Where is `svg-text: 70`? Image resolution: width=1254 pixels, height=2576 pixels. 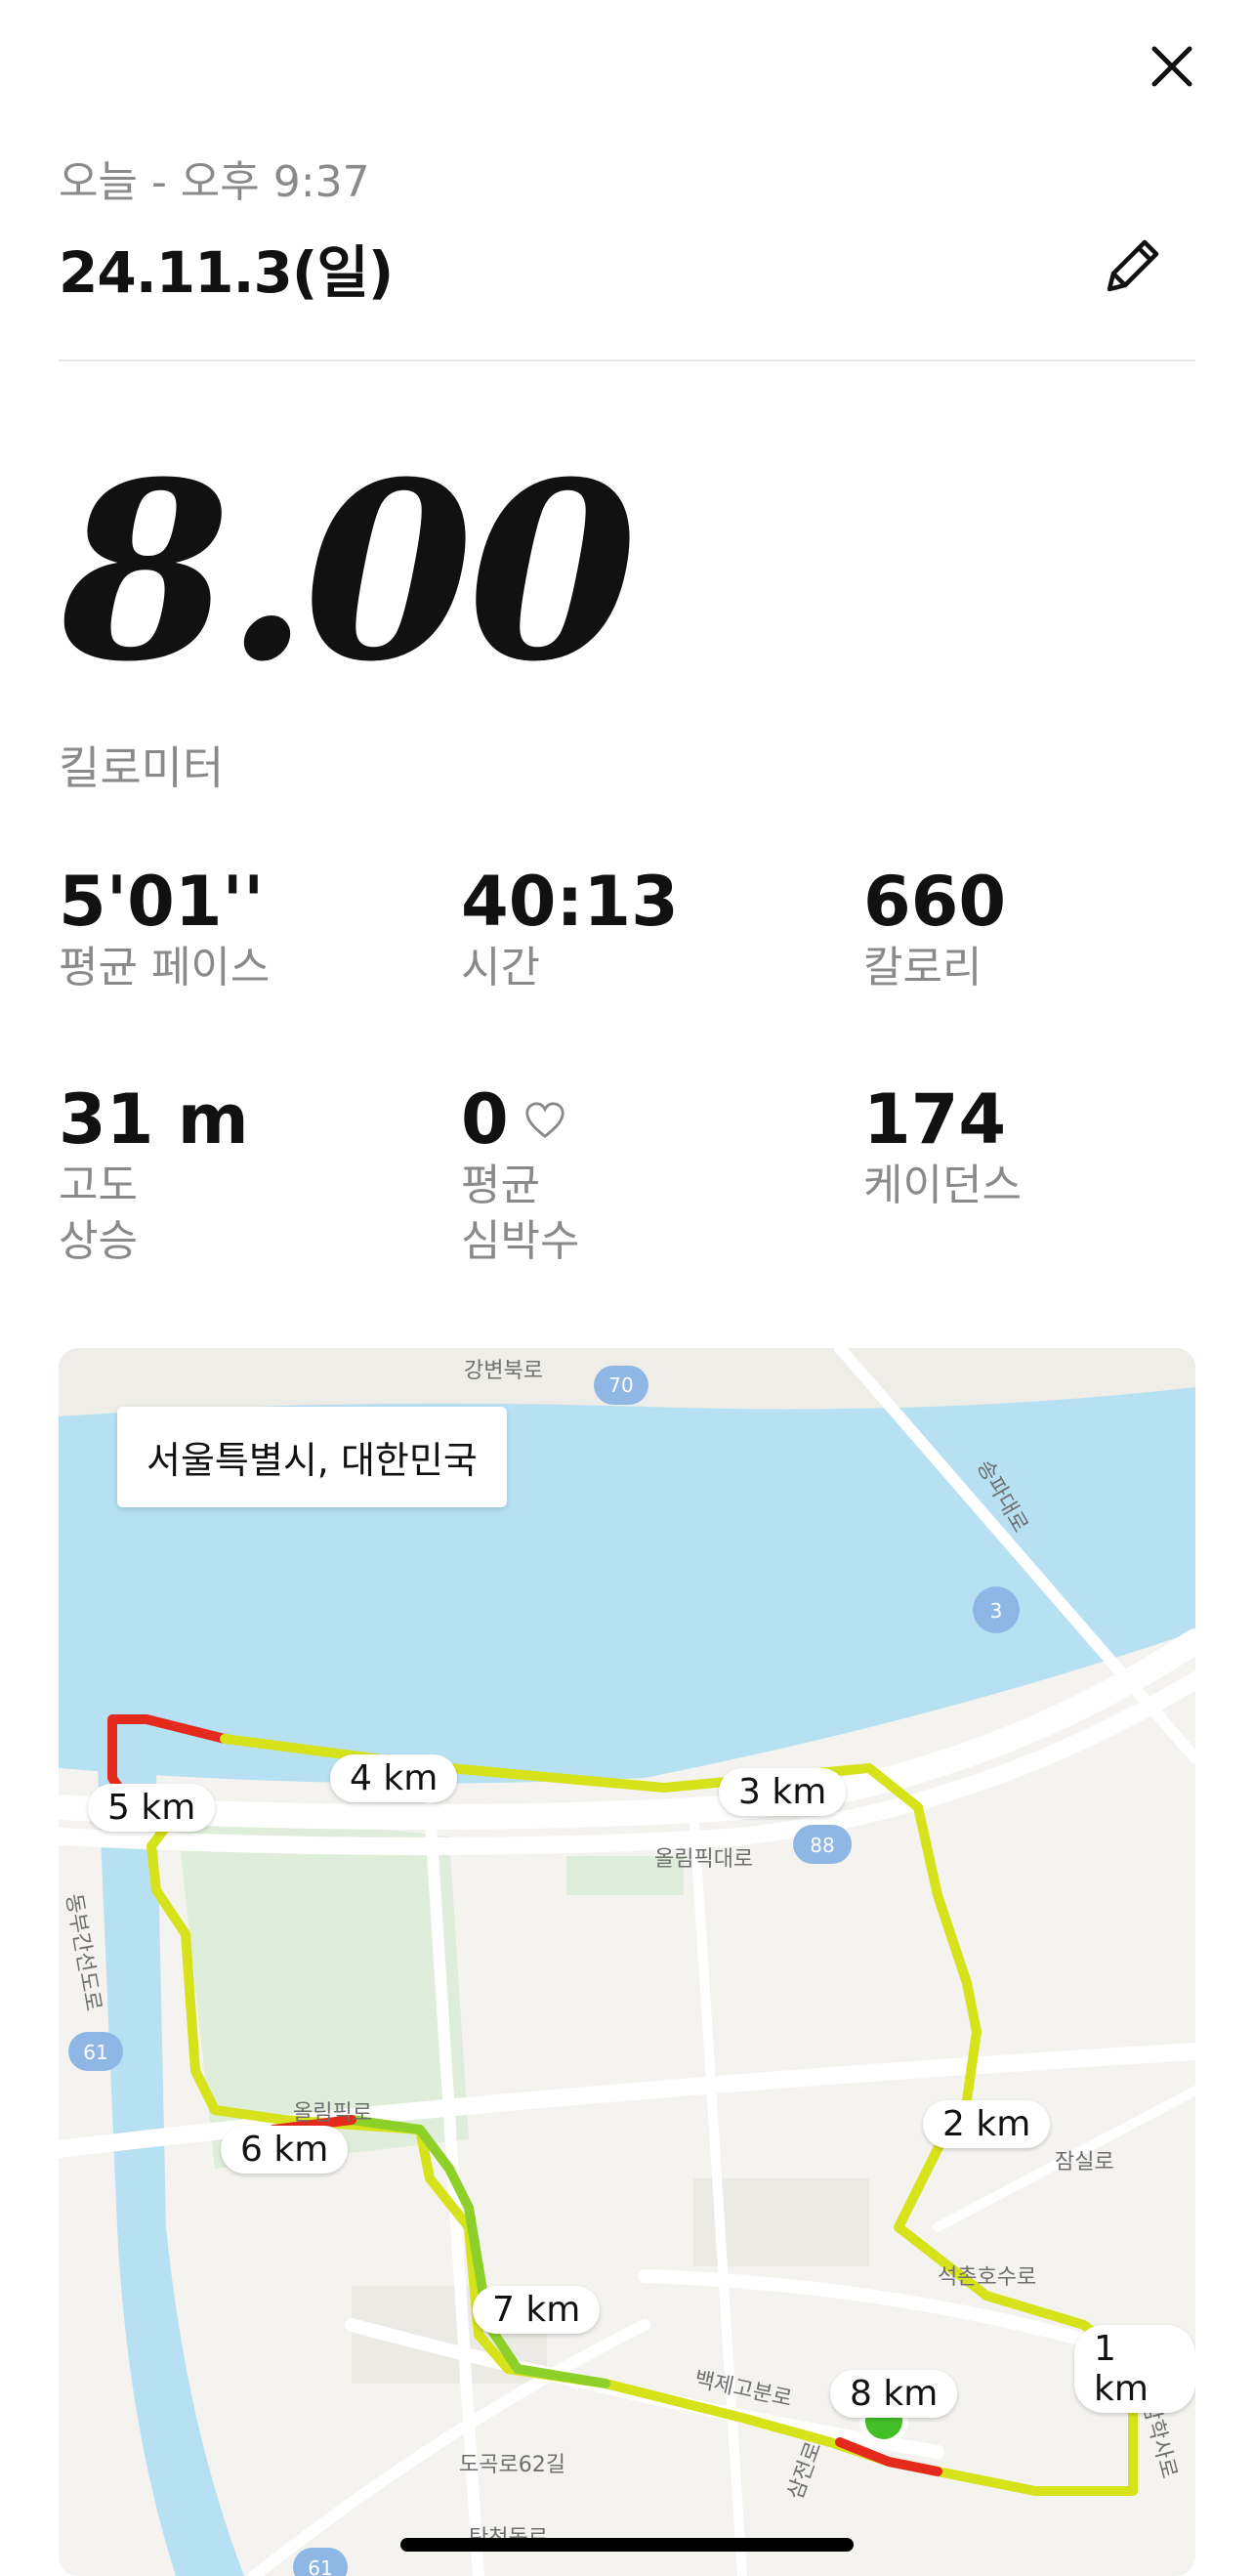
svg-text: 70 is located at coordinates (620, 1385).